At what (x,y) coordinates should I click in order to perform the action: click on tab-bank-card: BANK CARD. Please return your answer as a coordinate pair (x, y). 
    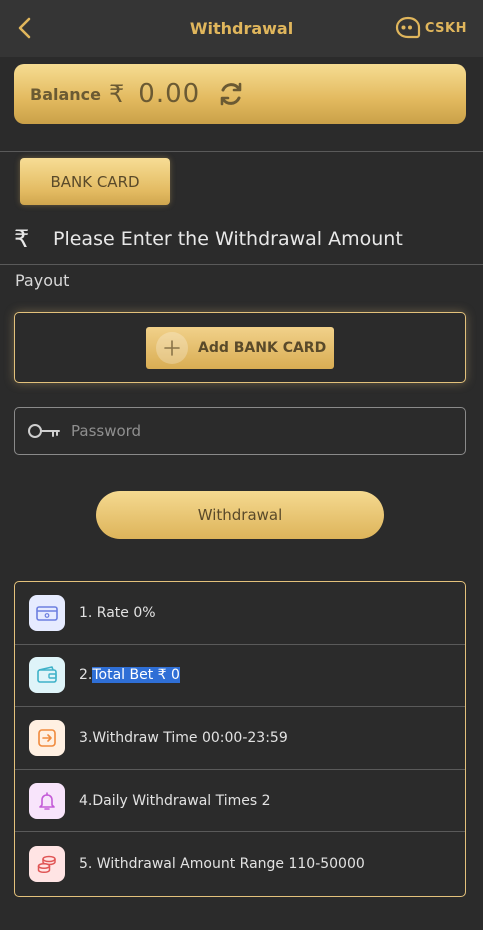
    Looking at the image, I should click on (95, 181).